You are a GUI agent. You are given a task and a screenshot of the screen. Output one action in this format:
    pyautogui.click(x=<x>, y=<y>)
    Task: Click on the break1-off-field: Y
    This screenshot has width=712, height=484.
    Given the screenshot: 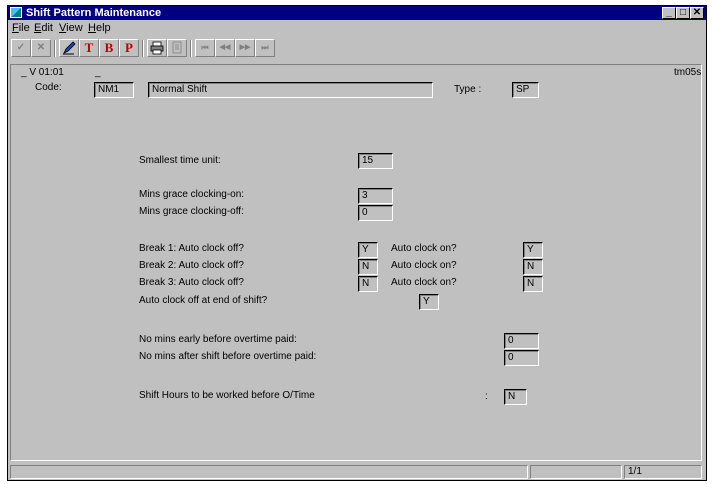 What is the action you would take?
    pyautogui.click(x=368, y=250)
    